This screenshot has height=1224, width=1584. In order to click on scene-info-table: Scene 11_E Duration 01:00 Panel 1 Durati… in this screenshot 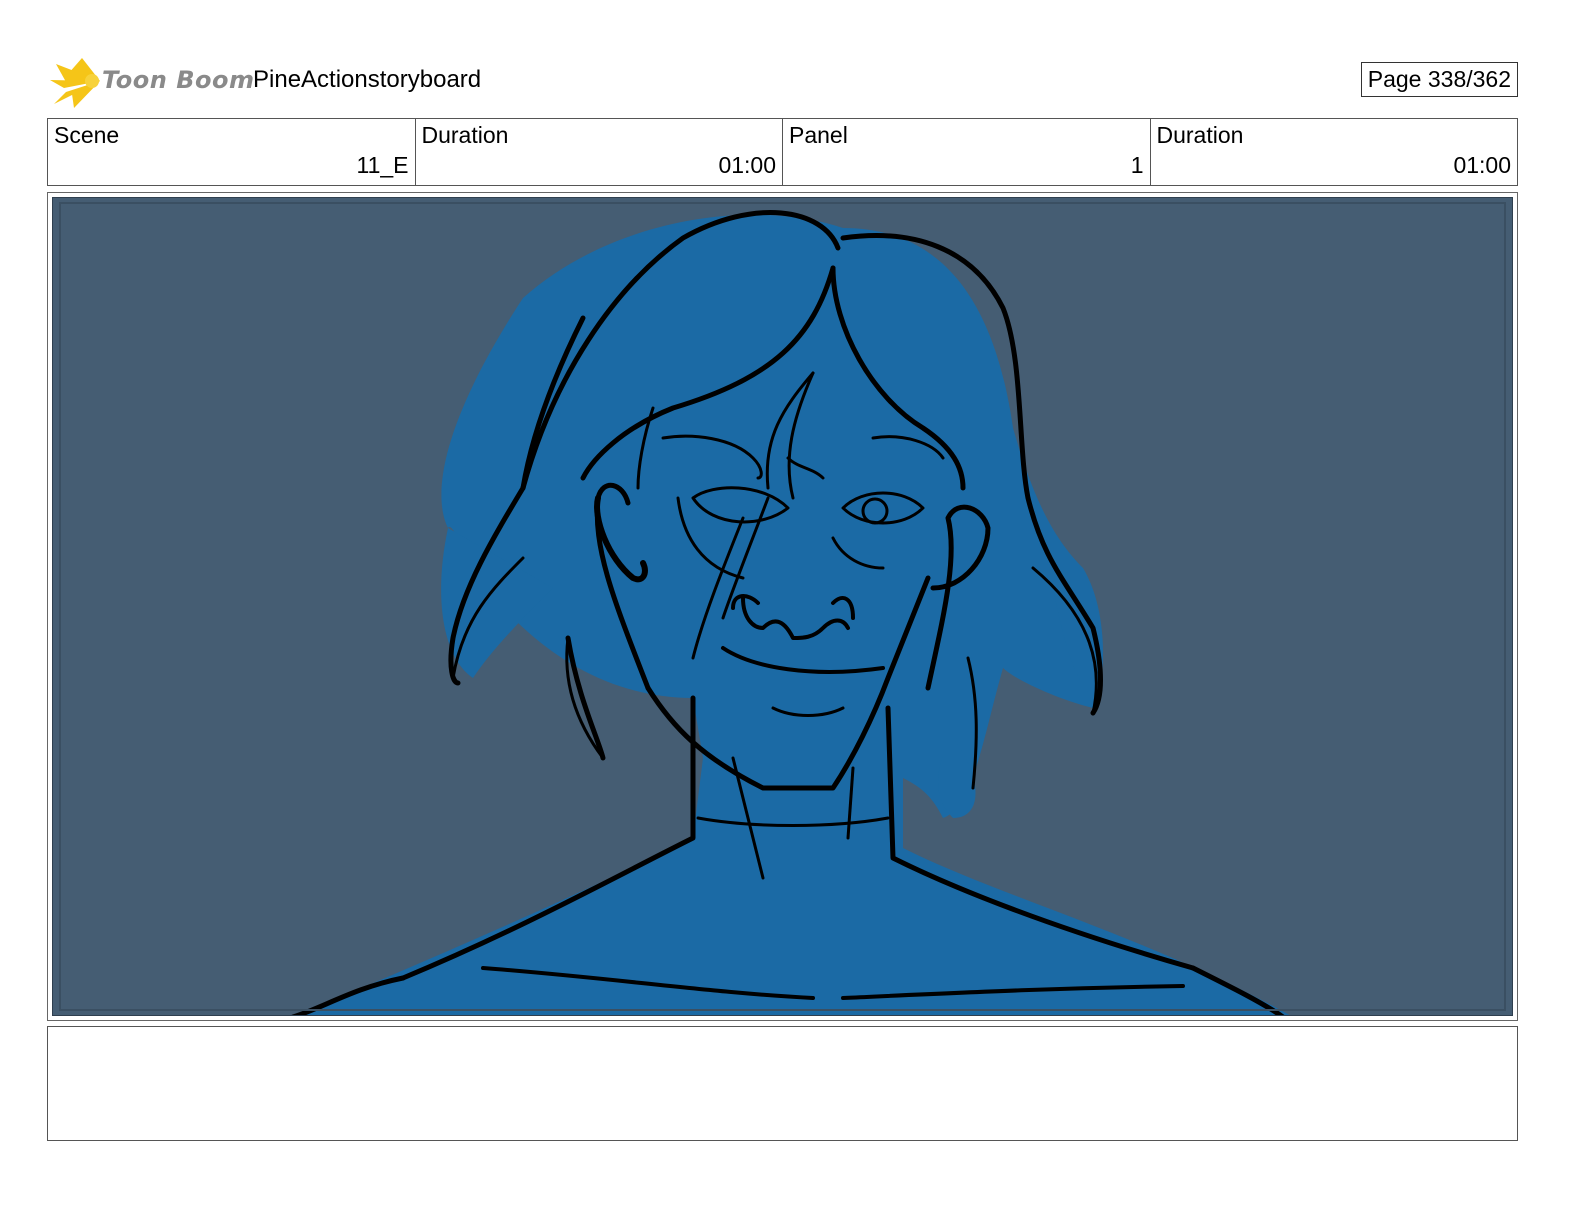, I will do `click(782, 152)`.